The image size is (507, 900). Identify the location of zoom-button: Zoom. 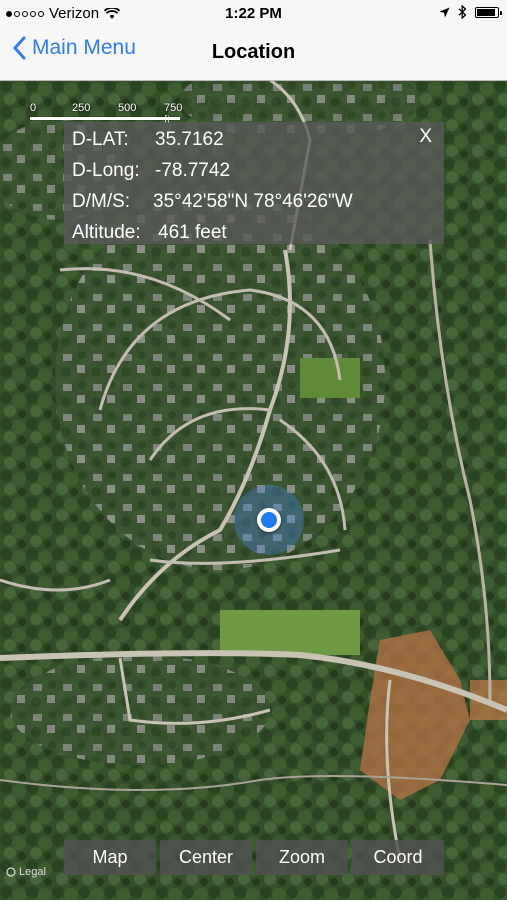
(302, 857).